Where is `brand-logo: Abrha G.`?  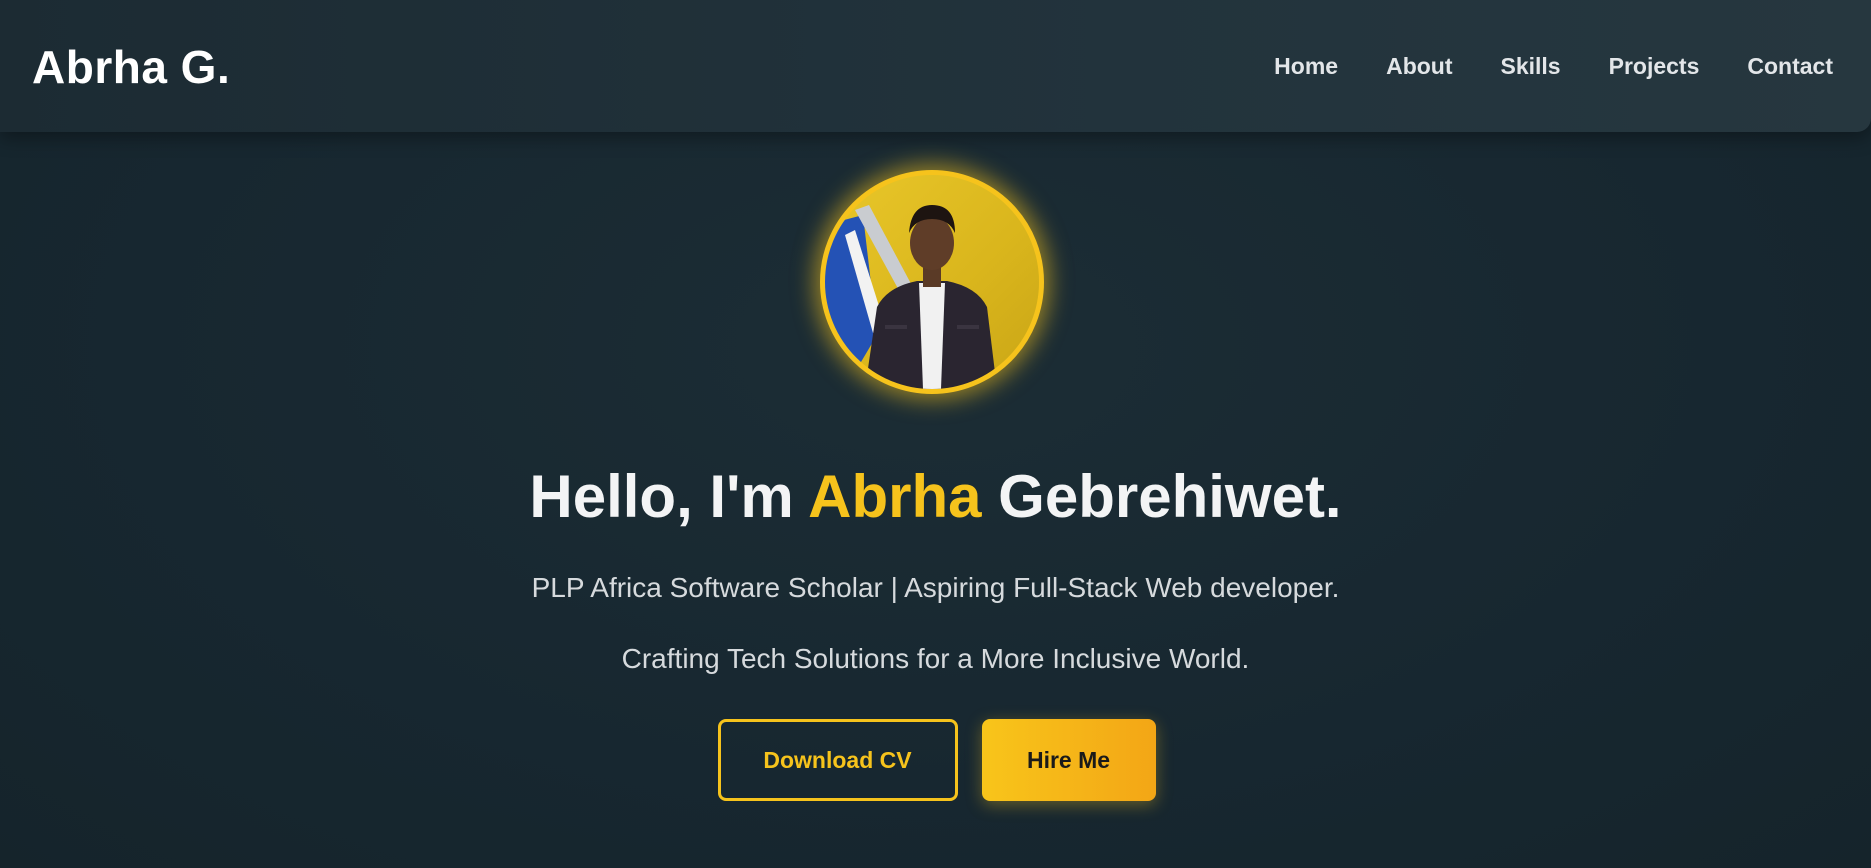
brand-logo: Abrha G. is located at coordinates (131, 67).